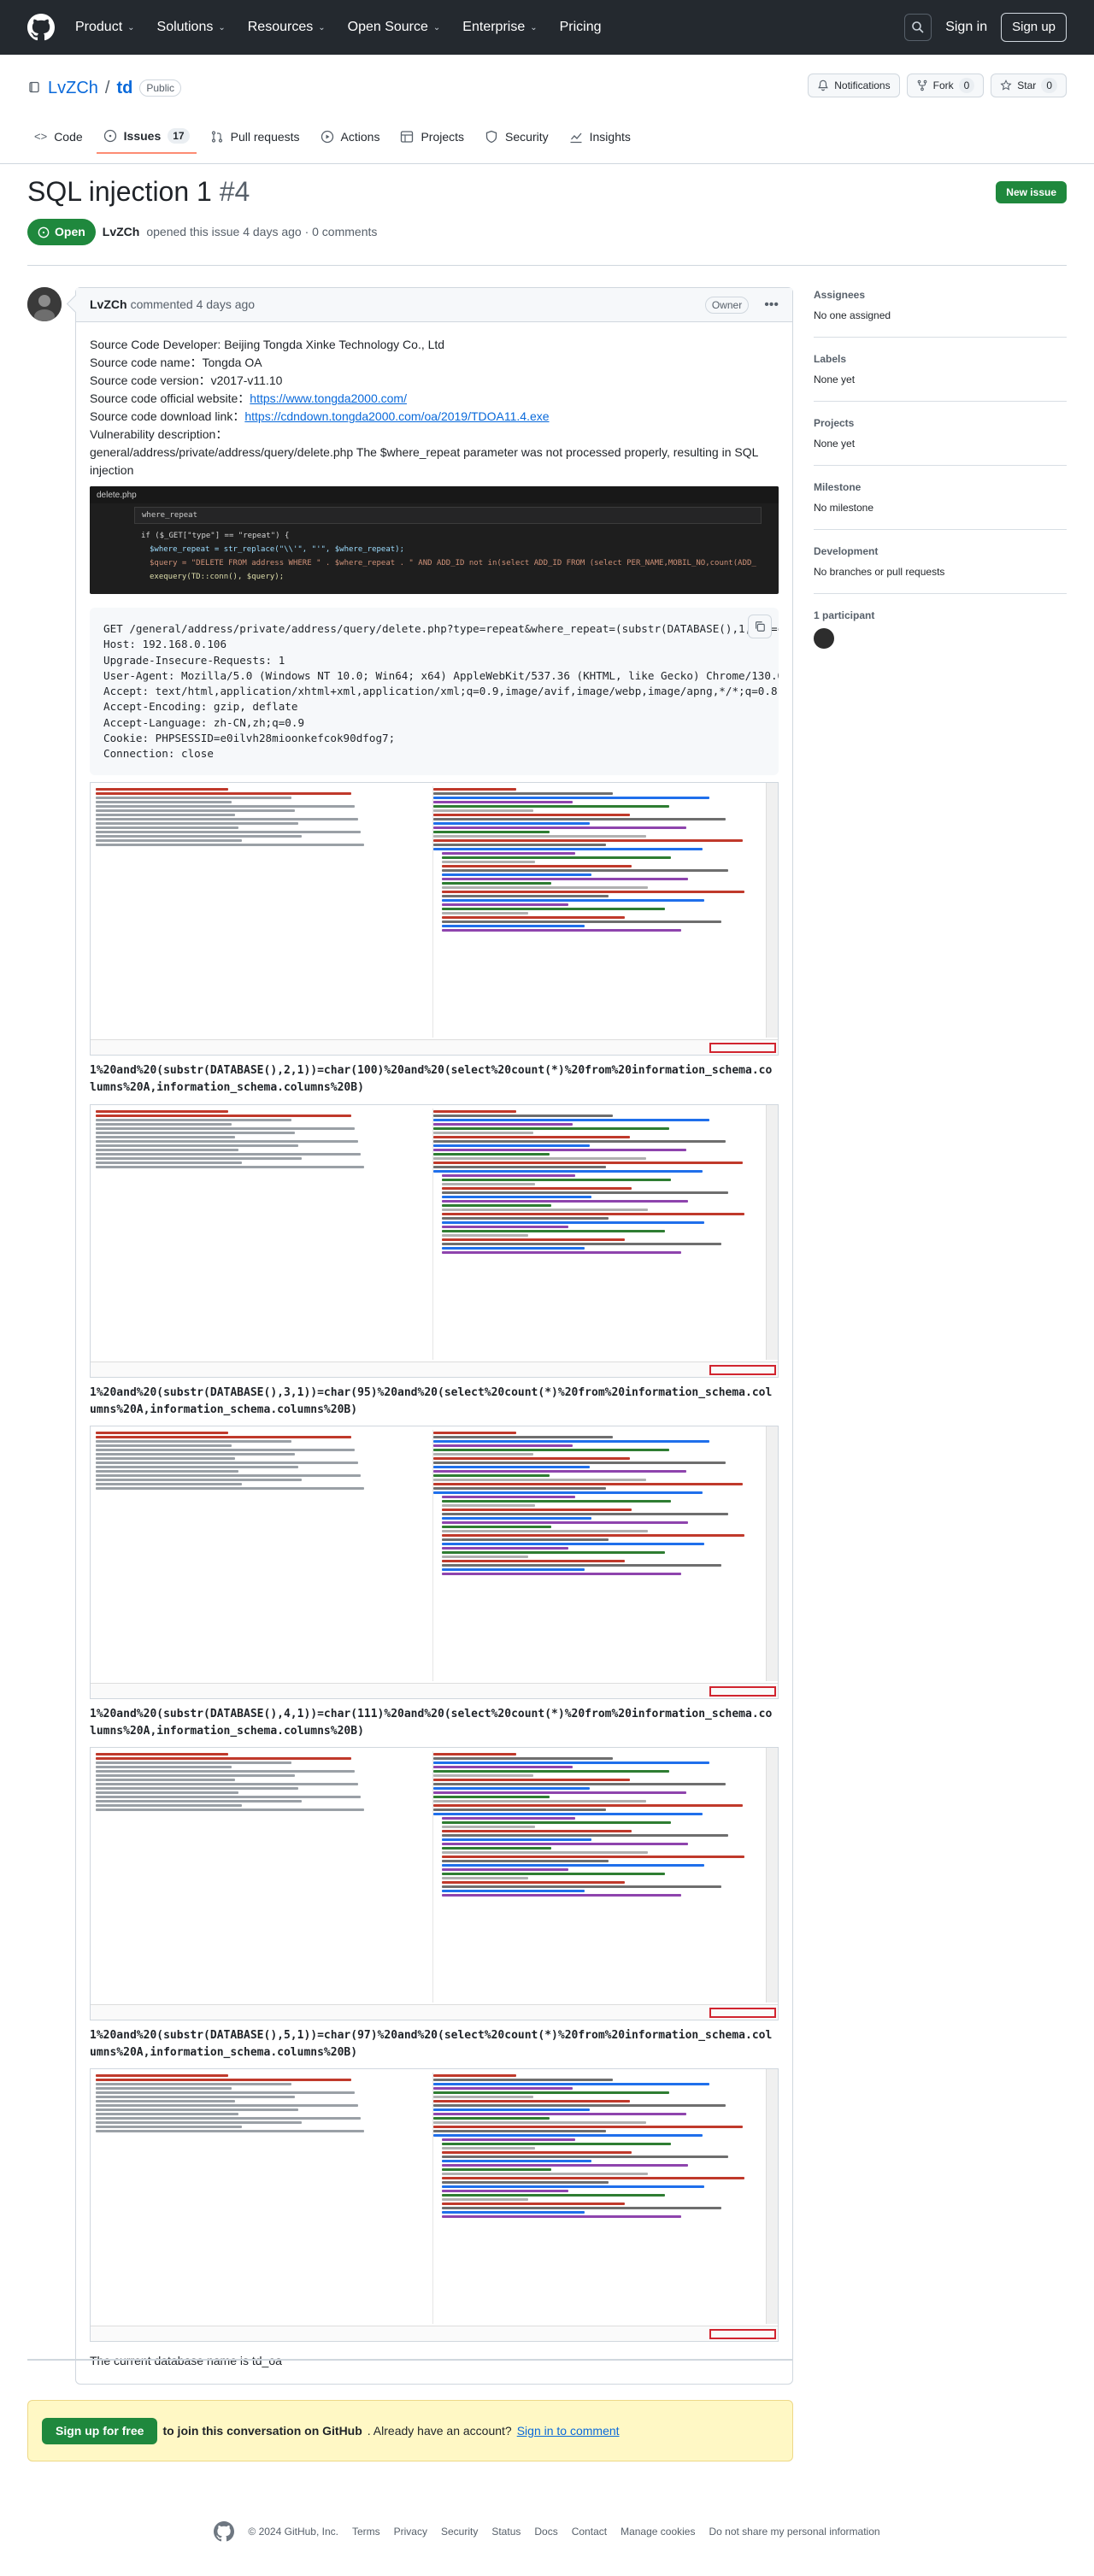 Image resolution: width=1094 pixels, height=2576 pixels. Describe the element at coordinates (280, 27) in the screenshot. I see `nav-label: Resources` at that location.